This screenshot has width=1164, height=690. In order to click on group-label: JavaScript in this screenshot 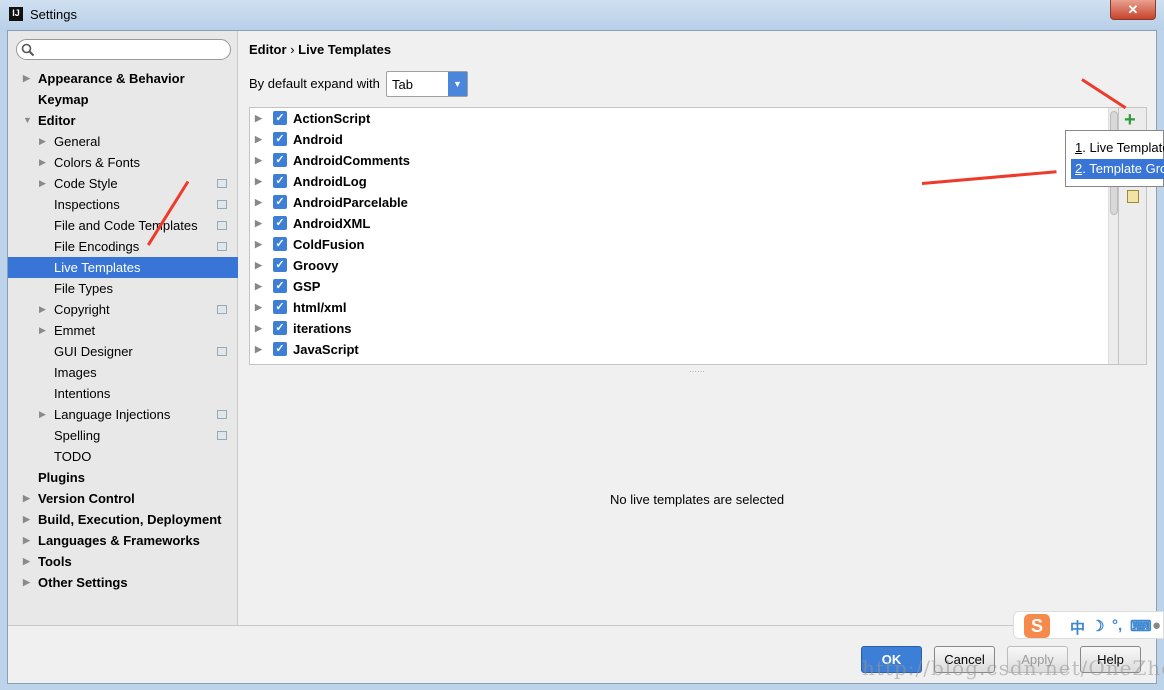, I will do `click(326, 349)`.